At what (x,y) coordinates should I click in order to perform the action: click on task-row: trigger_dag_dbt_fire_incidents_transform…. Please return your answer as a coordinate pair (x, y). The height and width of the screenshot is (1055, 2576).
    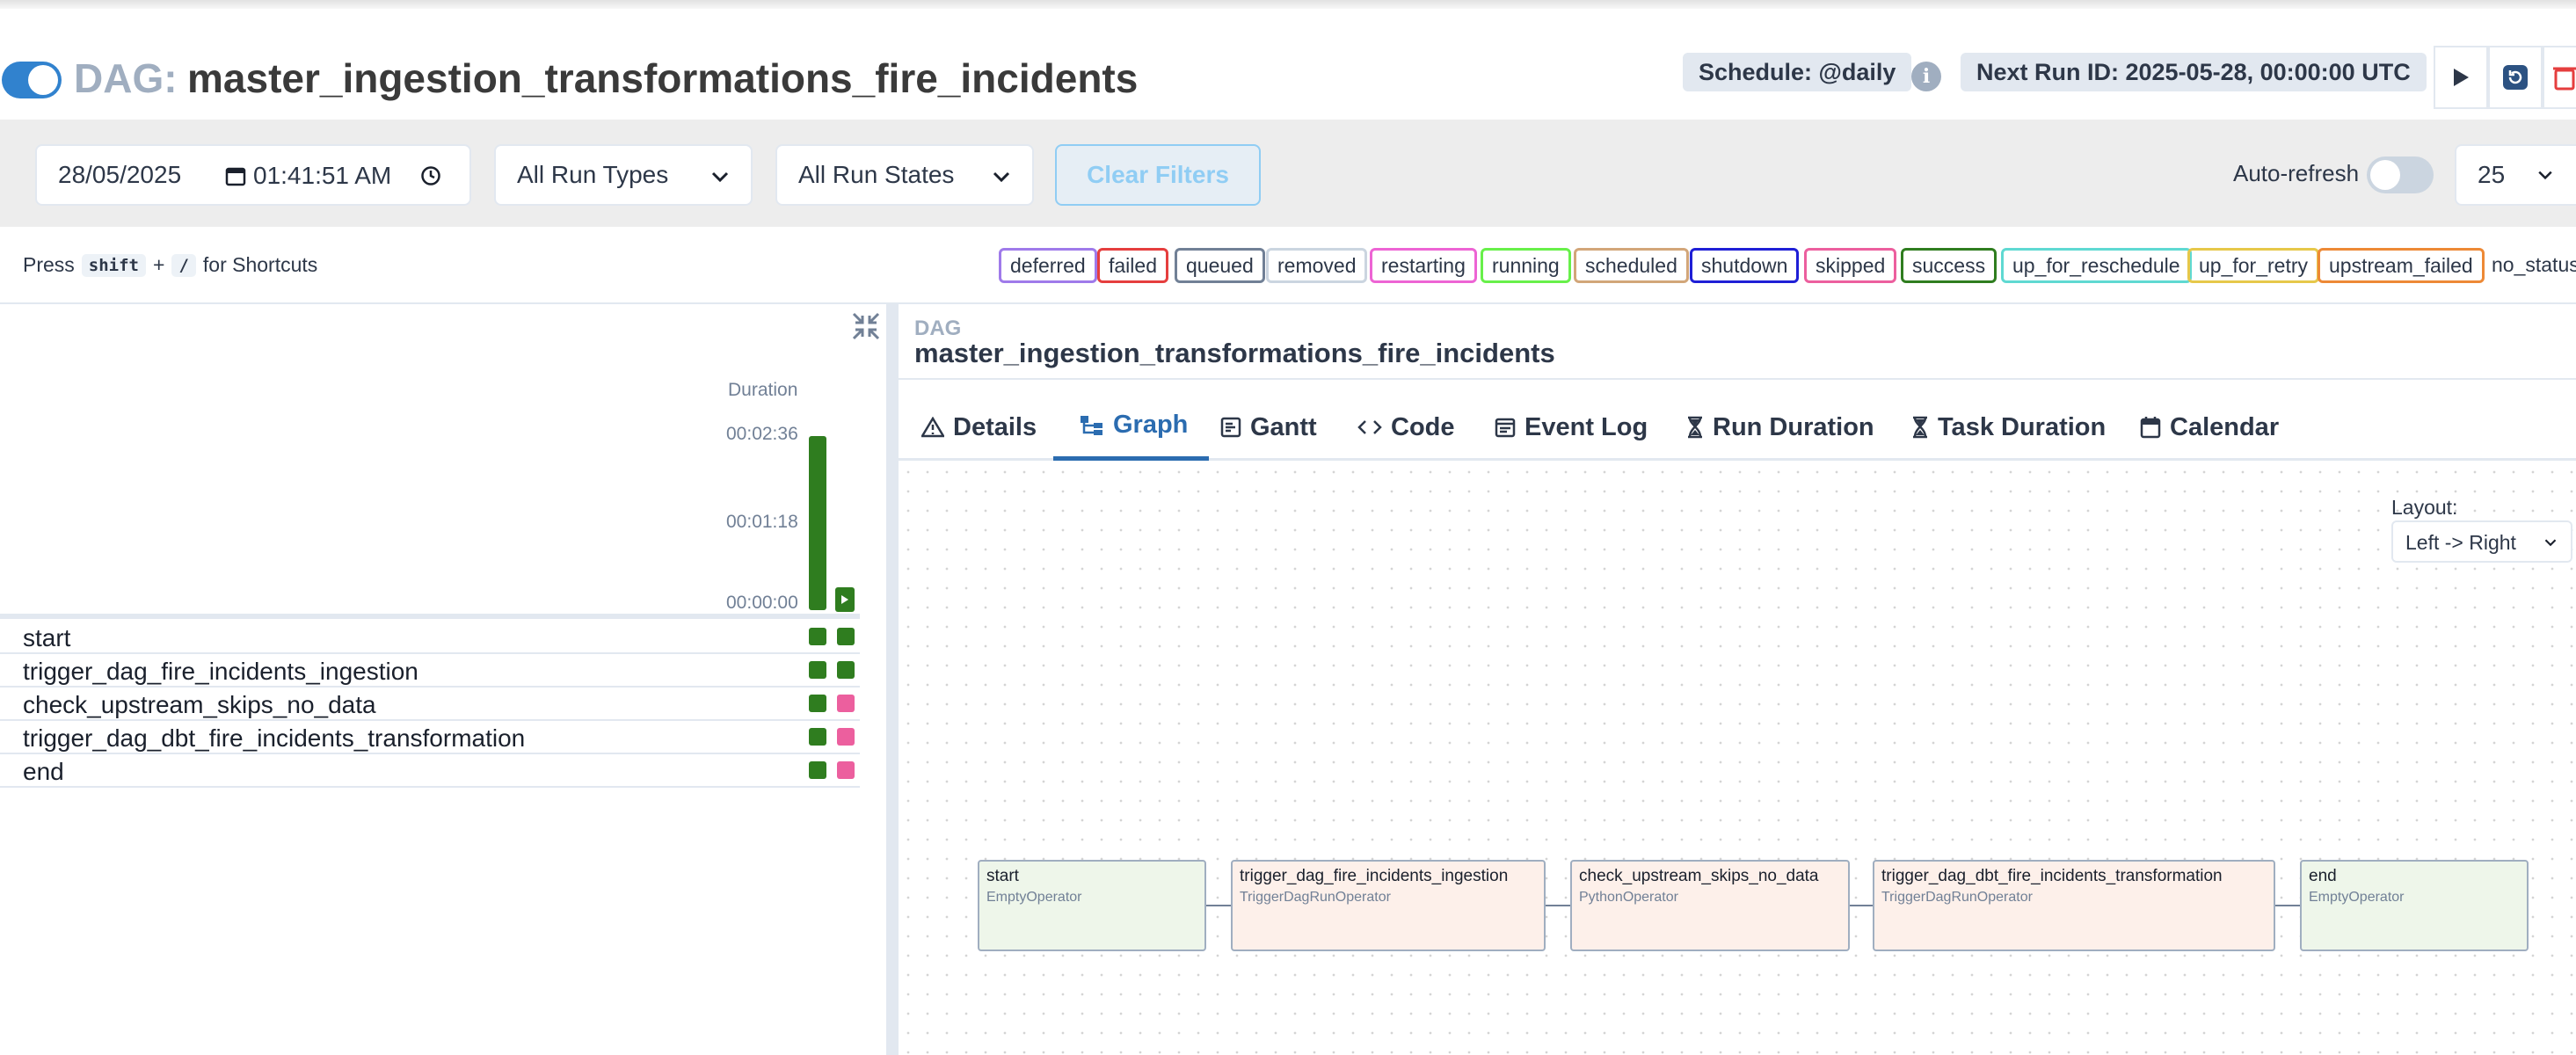
    Looking at the image, I should click on (430, 737).